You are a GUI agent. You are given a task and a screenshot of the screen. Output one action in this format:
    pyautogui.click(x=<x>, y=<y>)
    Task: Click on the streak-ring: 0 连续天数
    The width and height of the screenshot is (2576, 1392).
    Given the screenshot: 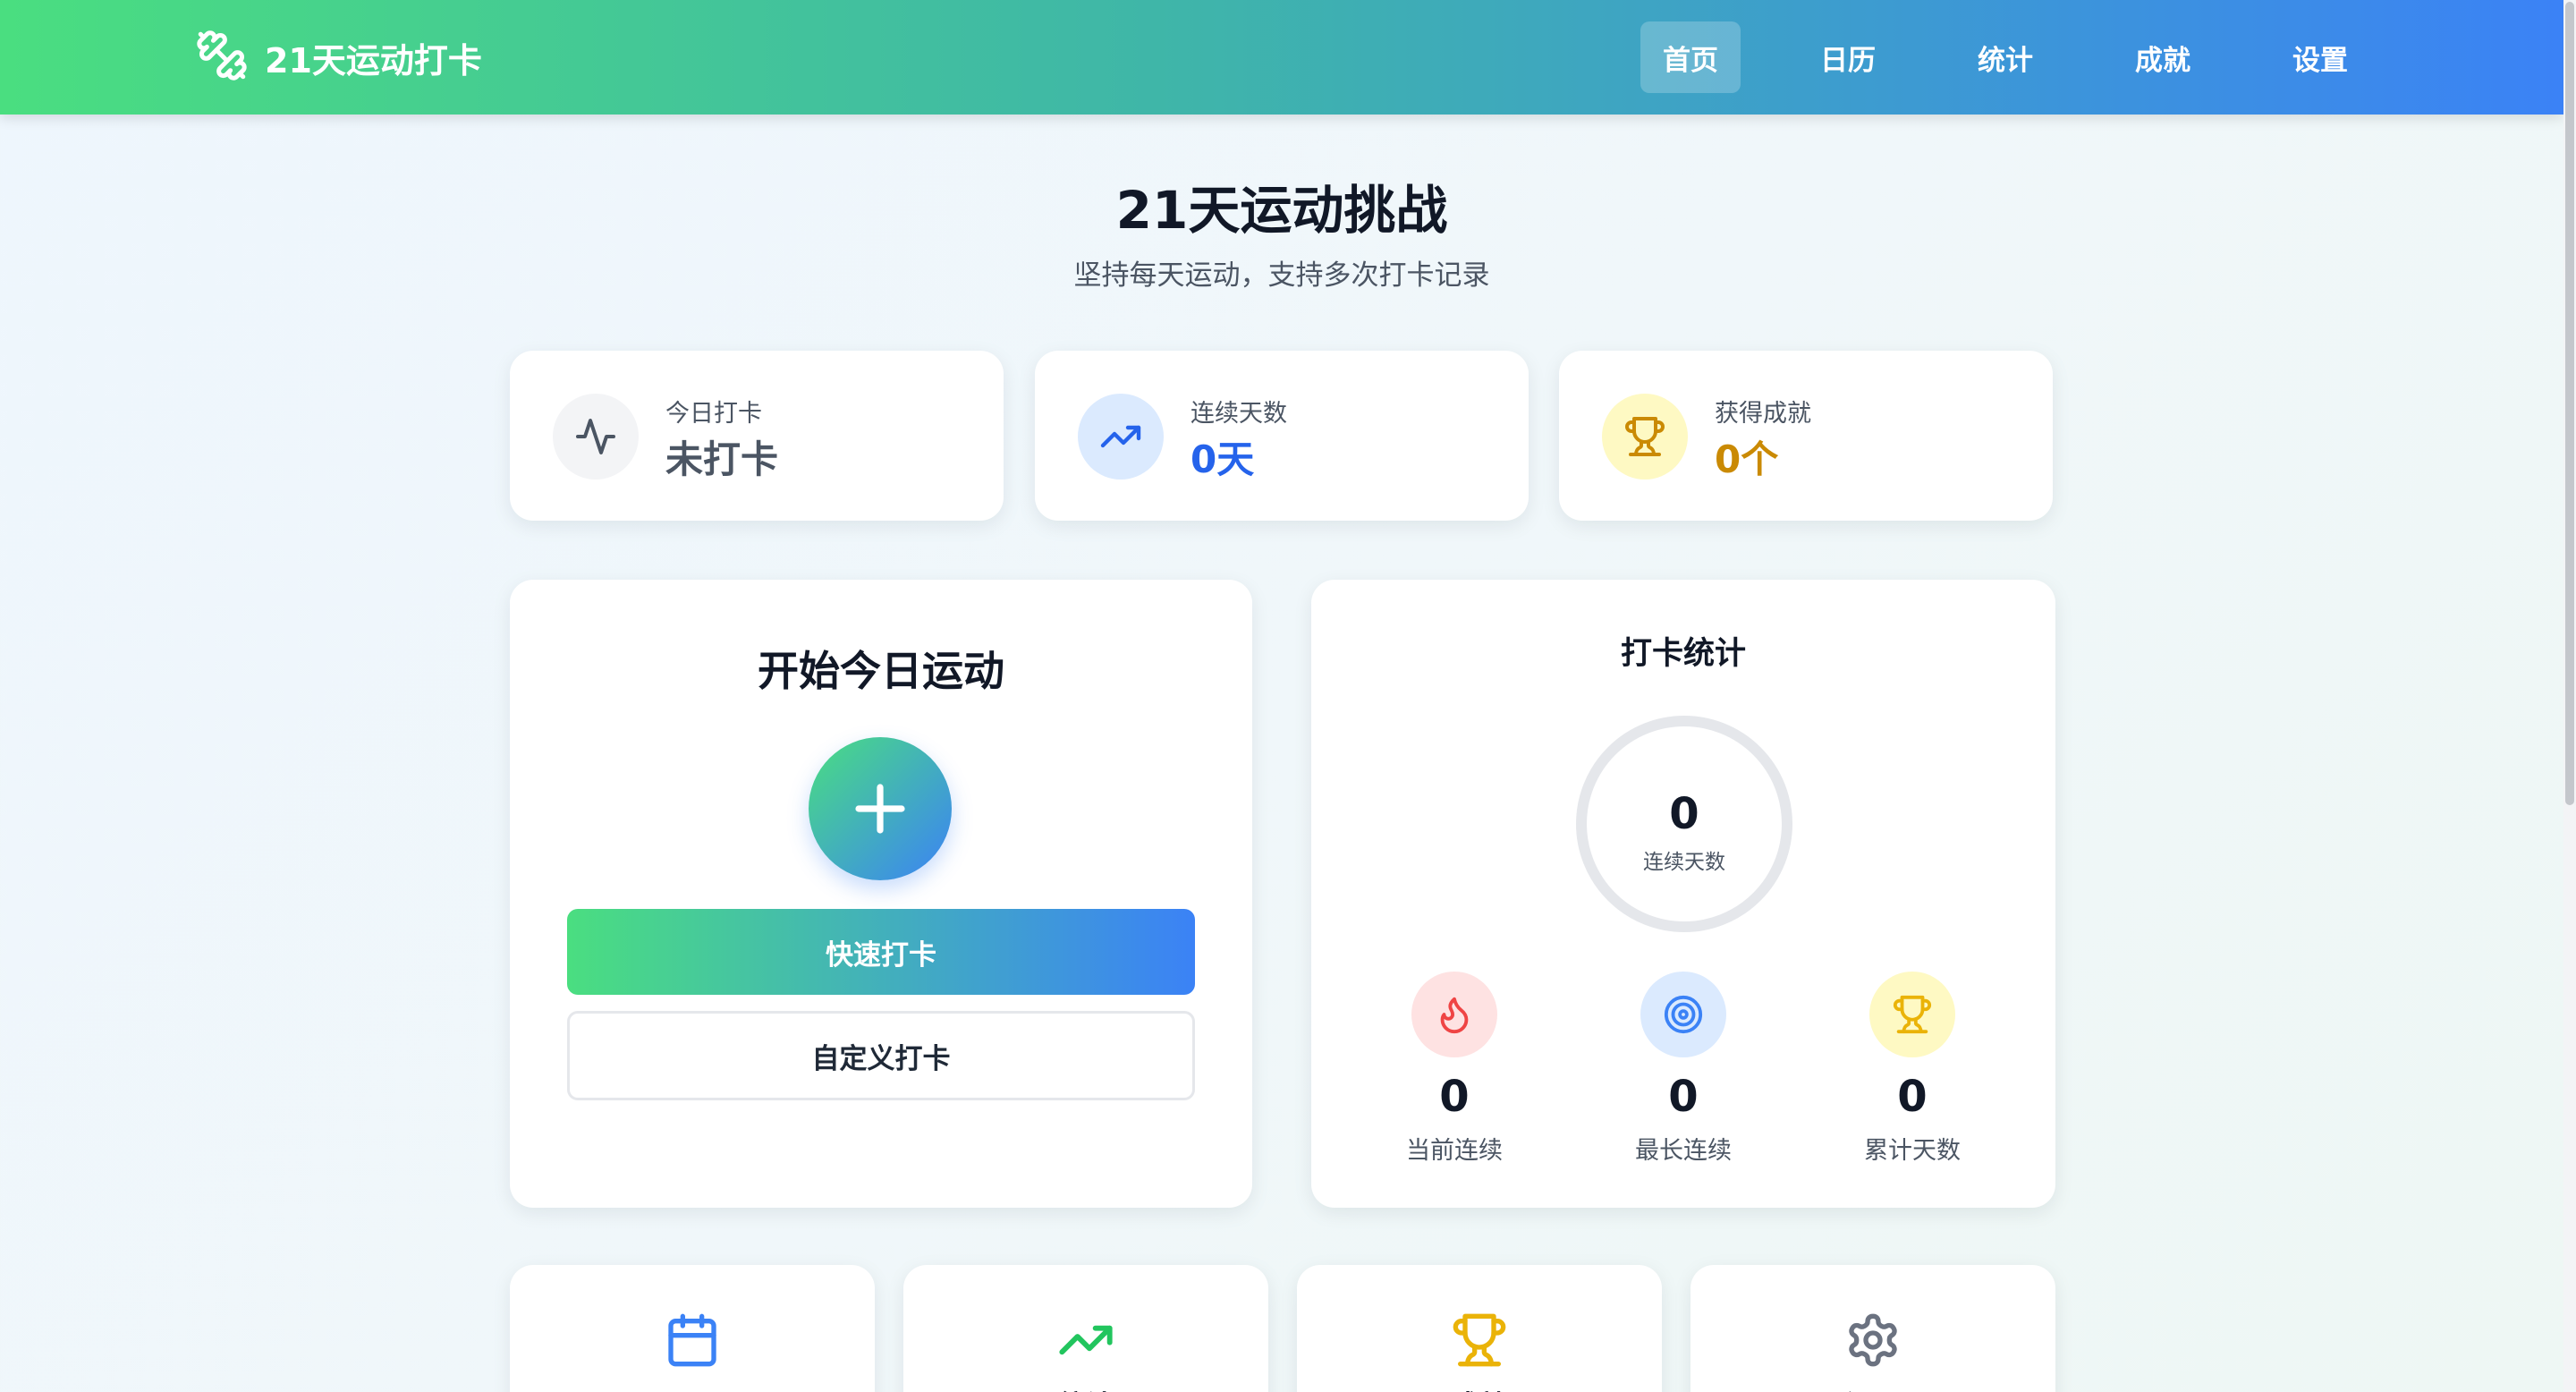 What is the action you would take?
    pyautogui.click(x=1684, y=824)
    